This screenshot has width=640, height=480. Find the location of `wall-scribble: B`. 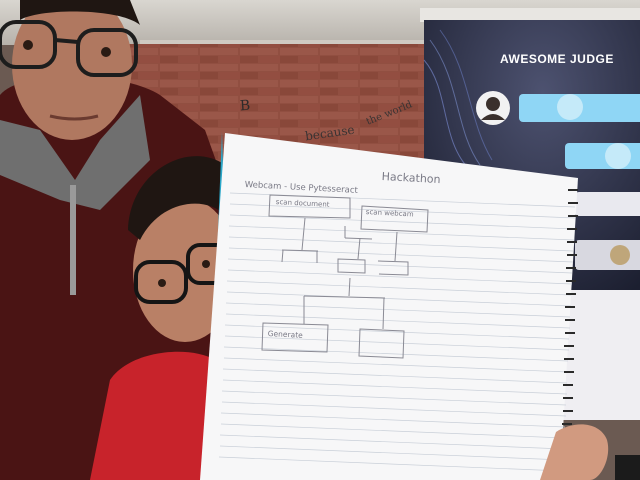

wall-scribble: B is located at coordinates (245, 106).